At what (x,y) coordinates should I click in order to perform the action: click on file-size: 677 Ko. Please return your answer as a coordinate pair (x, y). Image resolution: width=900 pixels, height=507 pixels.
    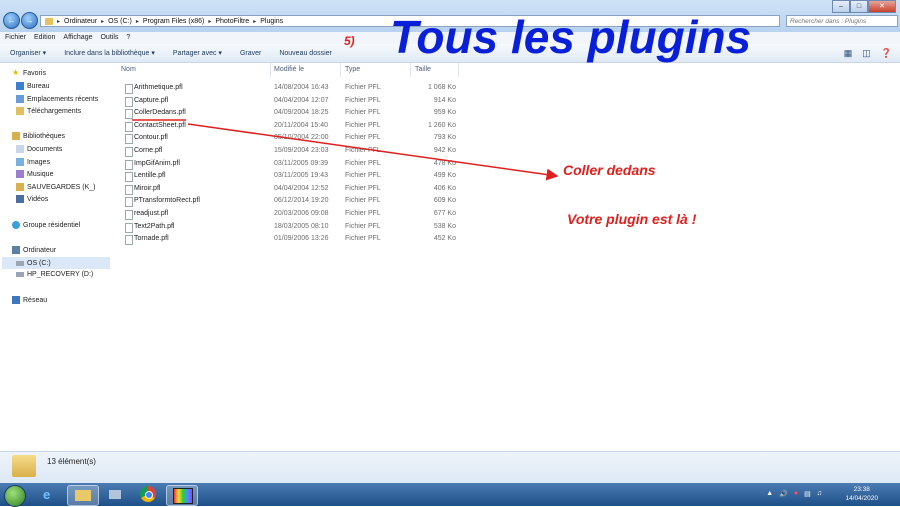
    Looking at the image, I should click on (444, 213).